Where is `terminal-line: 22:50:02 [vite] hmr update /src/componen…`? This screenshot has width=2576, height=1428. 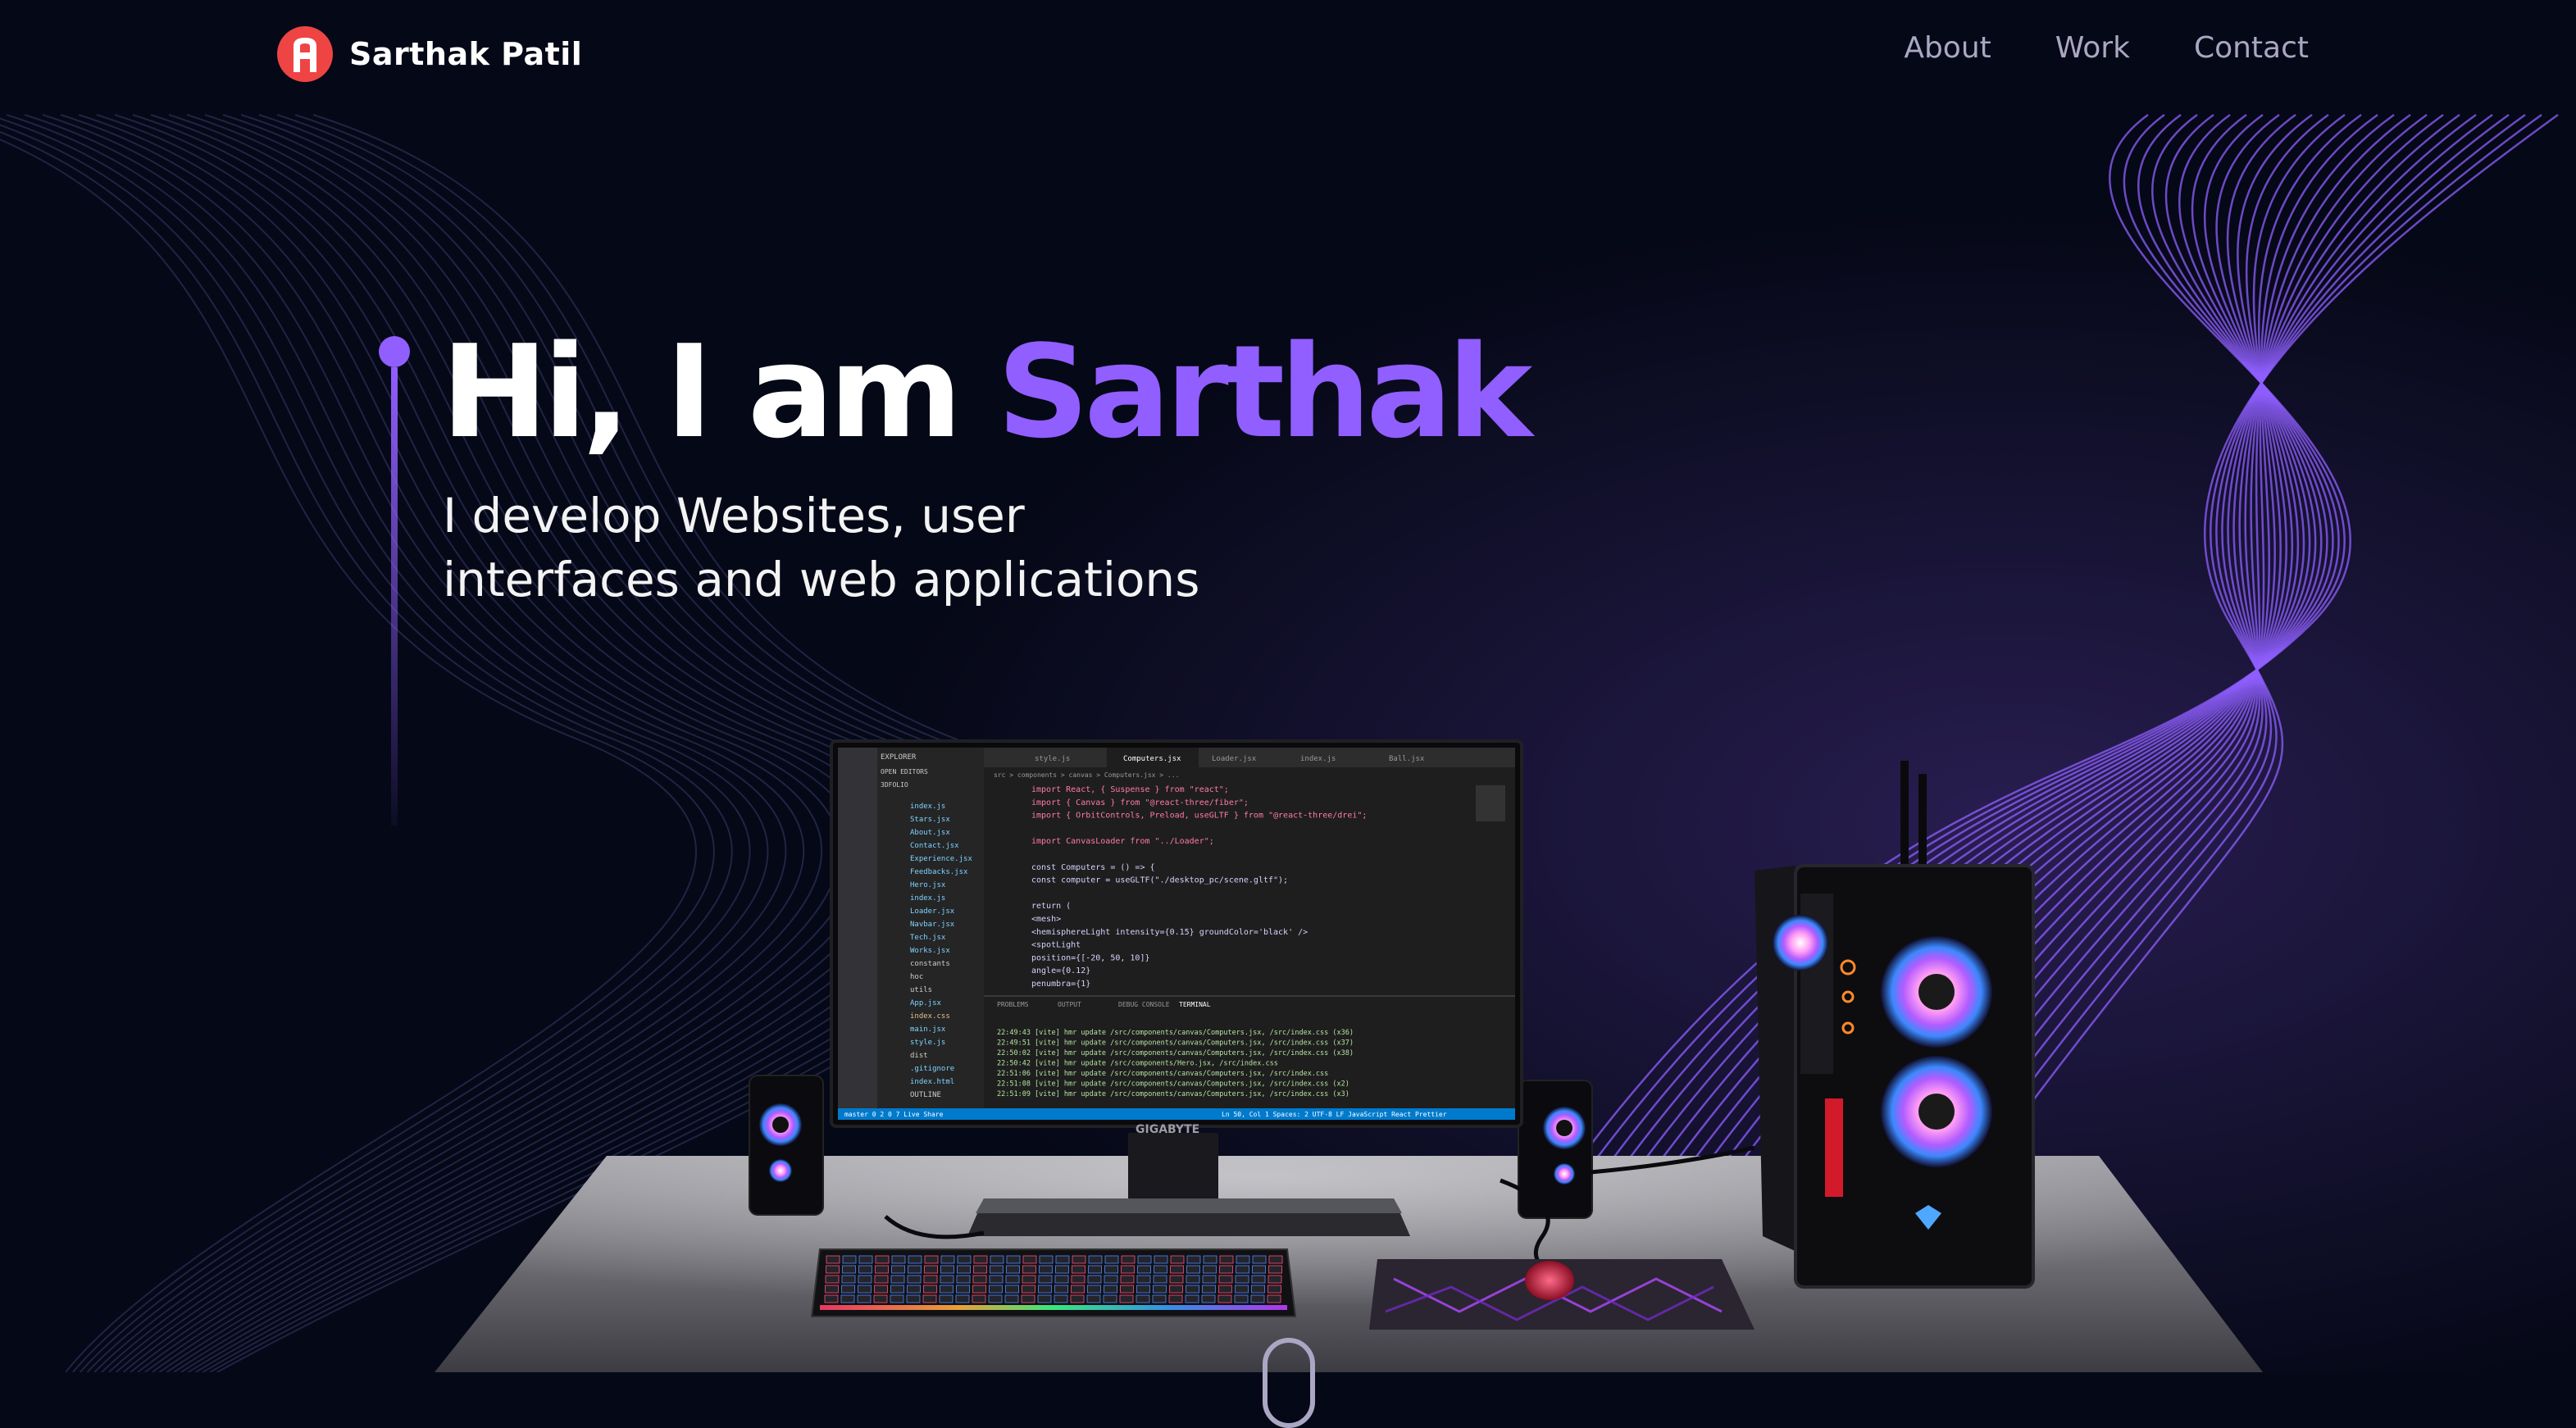 terminal-line: 22:50:02 [vite] hmr update /src/componen… is located at coordinates (1175, 1053).